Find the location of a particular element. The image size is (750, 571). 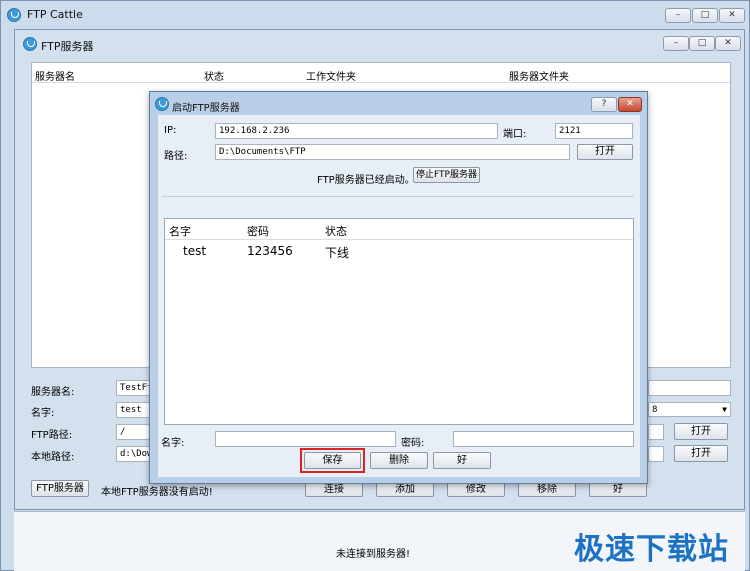

add-button: 添加 is located at coordinates (405, 489).